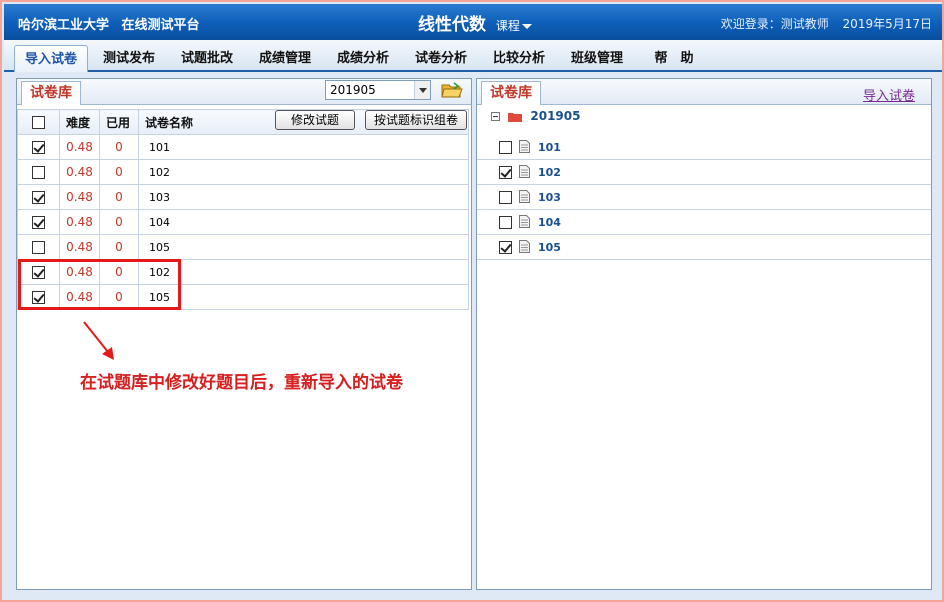 Image resolution: width=944 pixels, height=602 pixels. I want to click on row-paper-name: 104, so click(303, 222).